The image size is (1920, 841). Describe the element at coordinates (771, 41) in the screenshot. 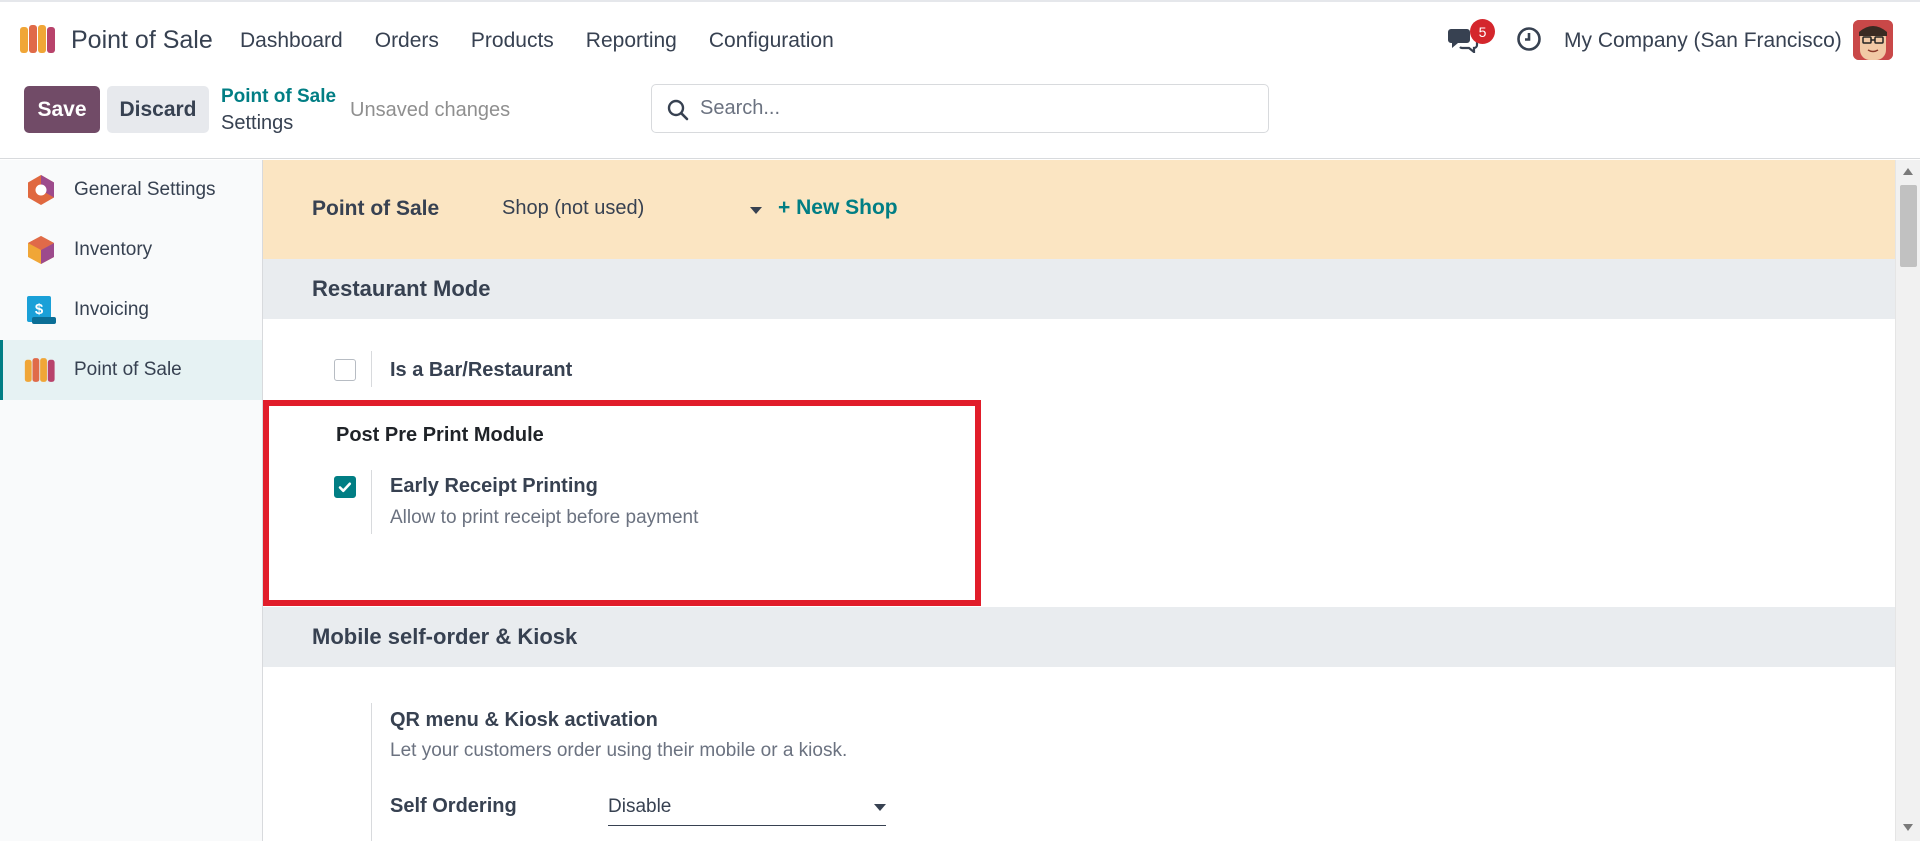

I see `menu-configuration: Configuration` at that location.